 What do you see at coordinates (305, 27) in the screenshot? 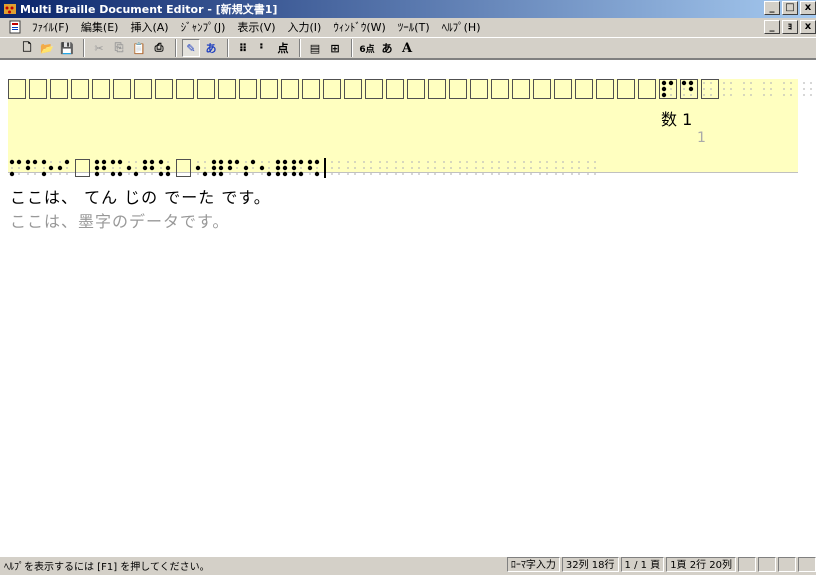
I see `menu-input: 入力(I)` at bounding box center [305, 27].